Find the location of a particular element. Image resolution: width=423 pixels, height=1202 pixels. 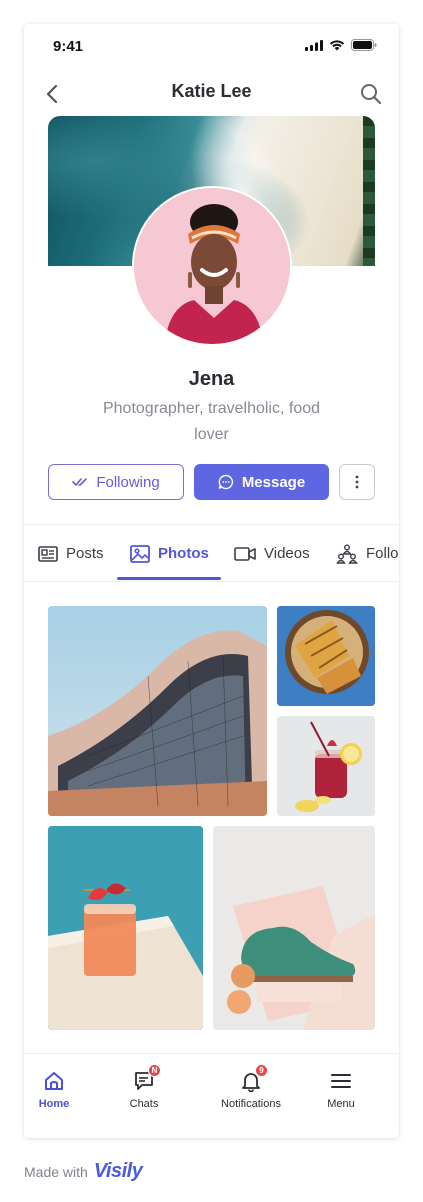

nav-notifications: 9 Notifications is located at coordinates (251, 1087).